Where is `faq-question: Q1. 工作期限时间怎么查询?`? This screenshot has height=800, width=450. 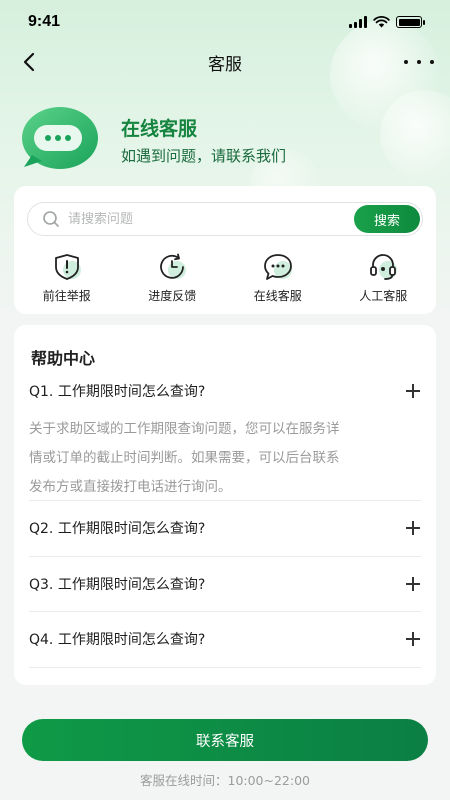 faq-question: Q1. 工作期限时间怎么查询? is located at coordinates (225, 391).